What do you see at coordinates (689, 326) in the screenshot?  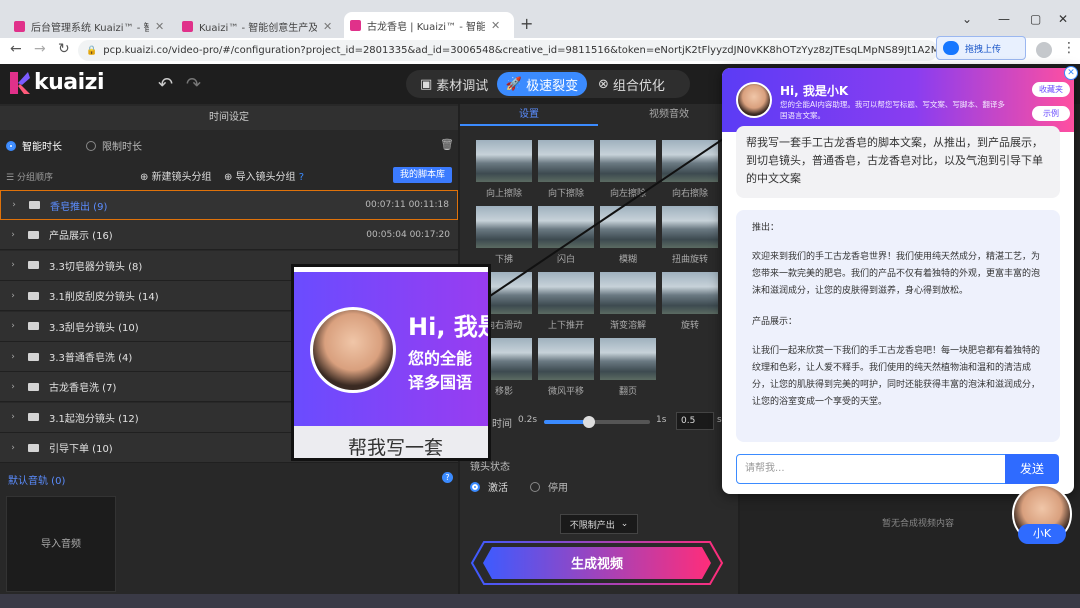 I see `transition-label: 旋转` at bounding box center [689, 326].